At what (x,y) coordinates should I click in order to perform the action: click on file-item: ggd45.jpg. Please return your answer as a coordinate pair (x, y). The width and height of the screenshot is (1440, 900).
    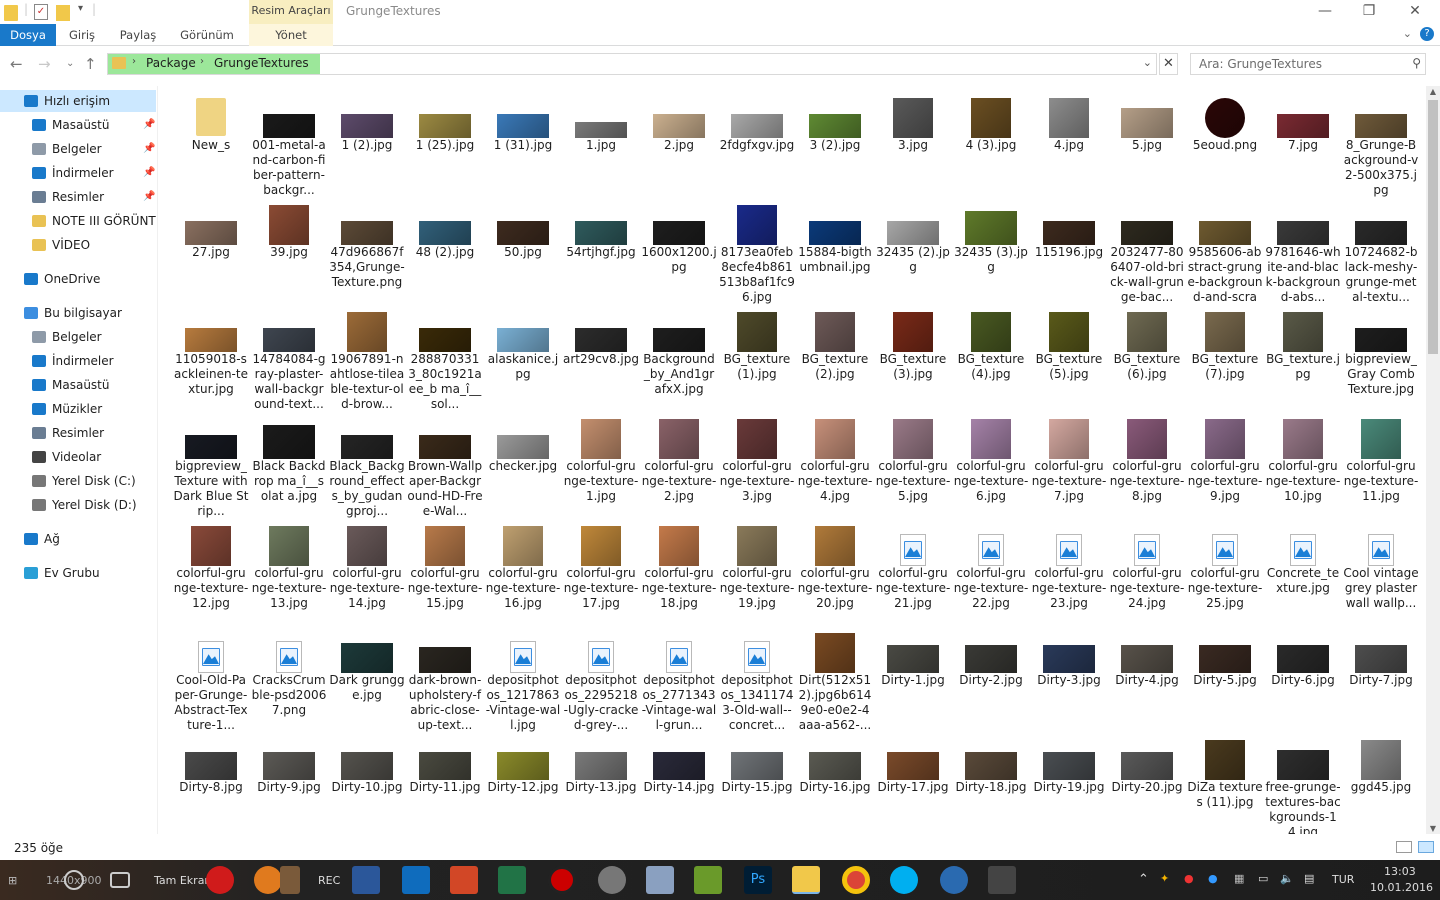
    Looking at the image, I should click on (1381, 785).